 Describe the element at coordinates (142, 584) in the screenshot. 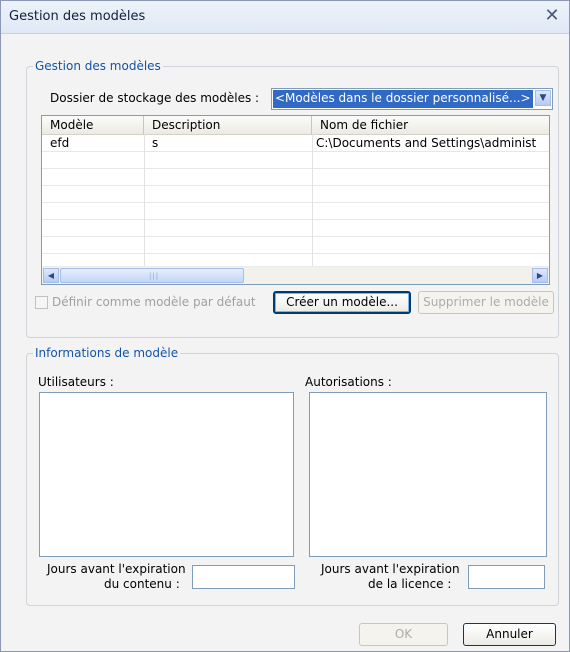

I see `content-expiry-label-2: du contenu :` at that location.